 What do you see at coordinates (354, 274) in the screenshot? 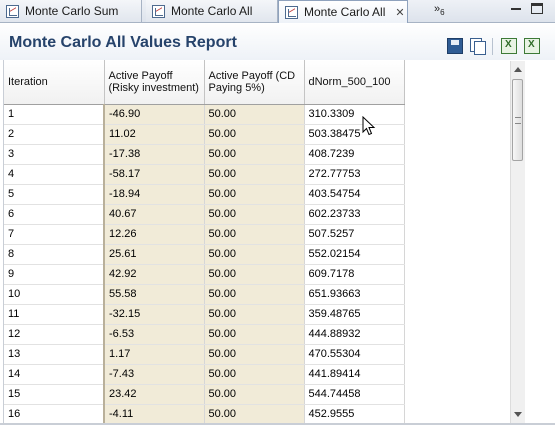
I see `cell-dnorm: 609.7178` at bounding box center [354, 274].